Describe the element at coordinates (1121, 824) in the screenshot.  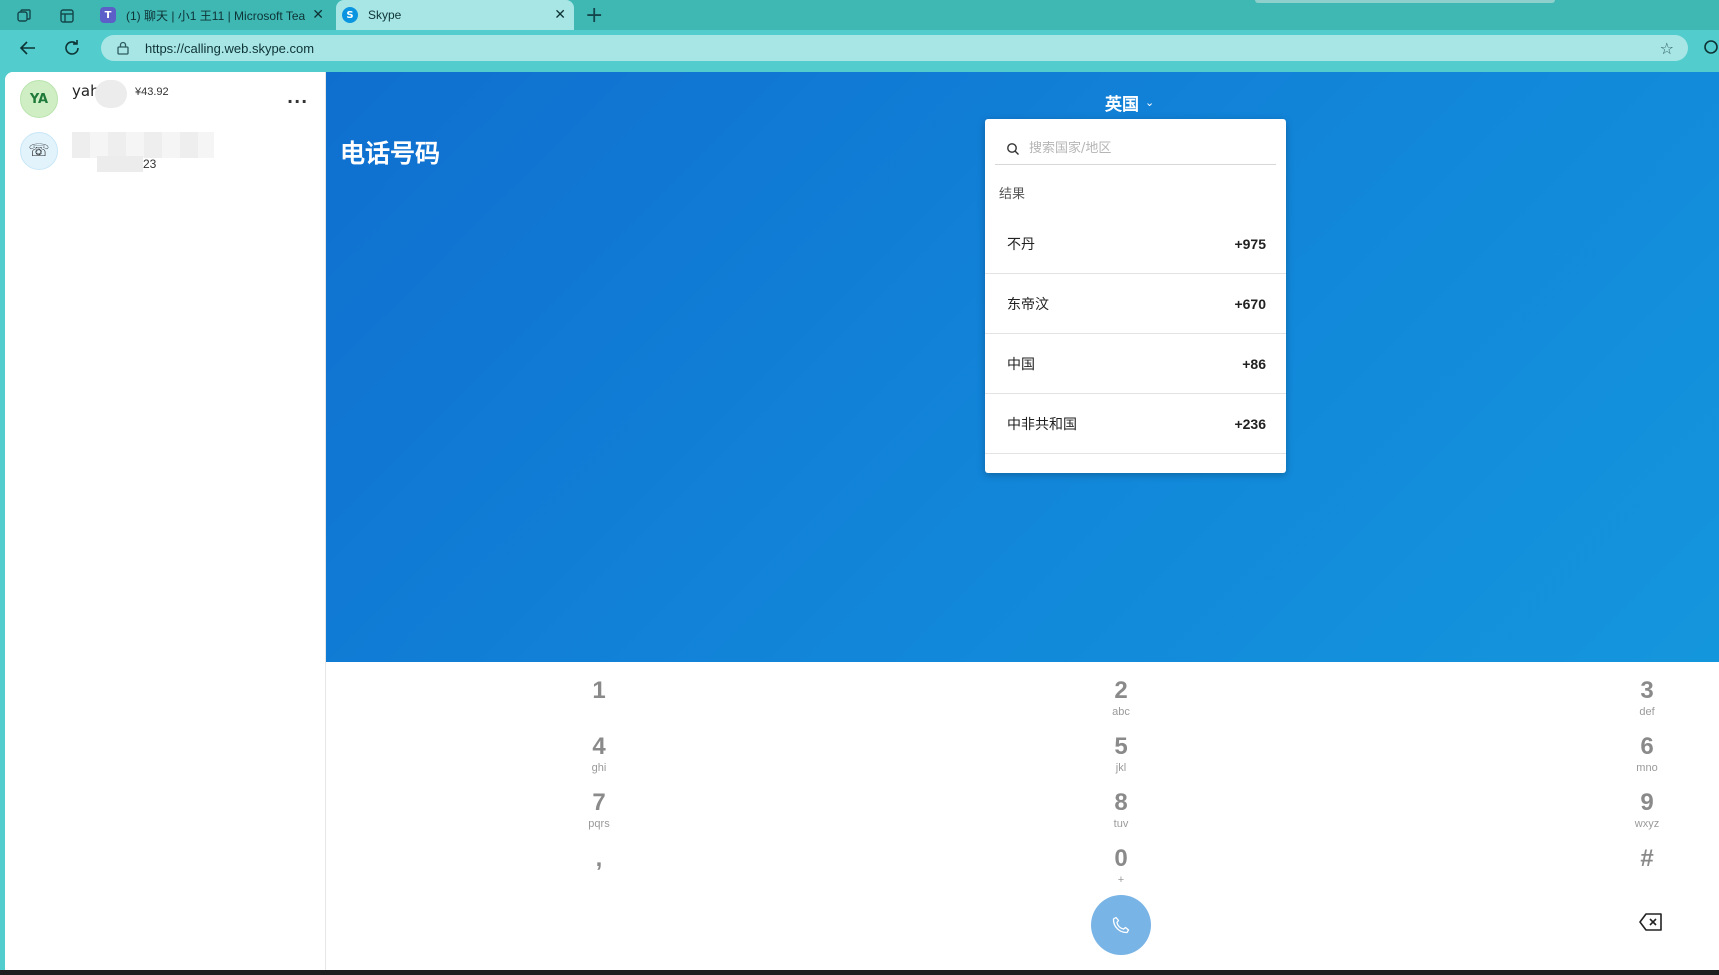
I see `key-letters: tuv` at that location.